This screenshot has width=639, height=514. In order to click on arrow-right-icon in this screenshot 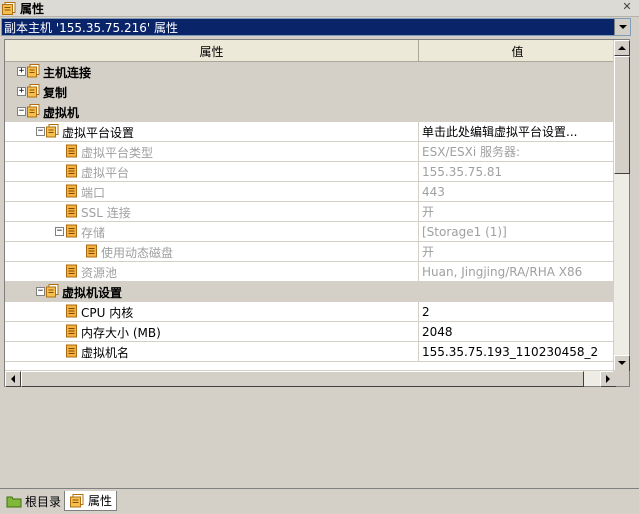, I will do `click(608, 379)`.